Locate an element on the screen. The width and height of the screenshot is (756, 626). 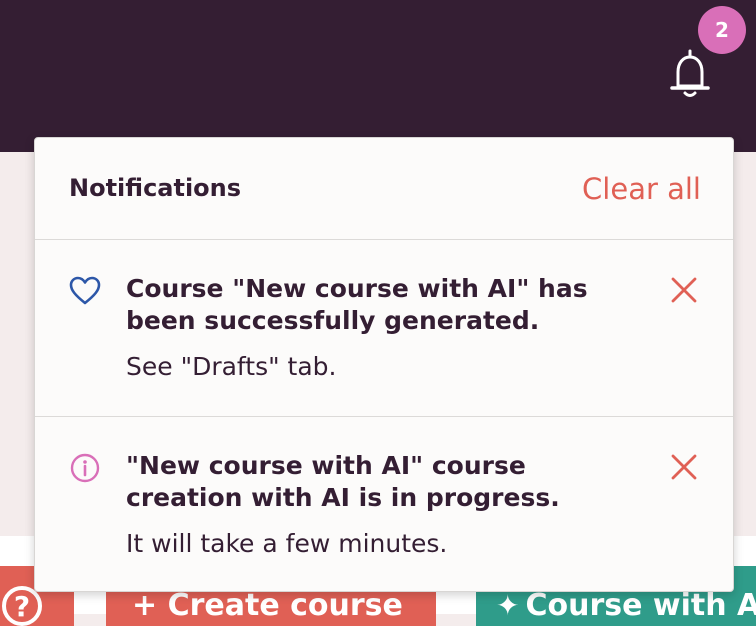
panel-title: Notifications is located at coordinates (155, 188).